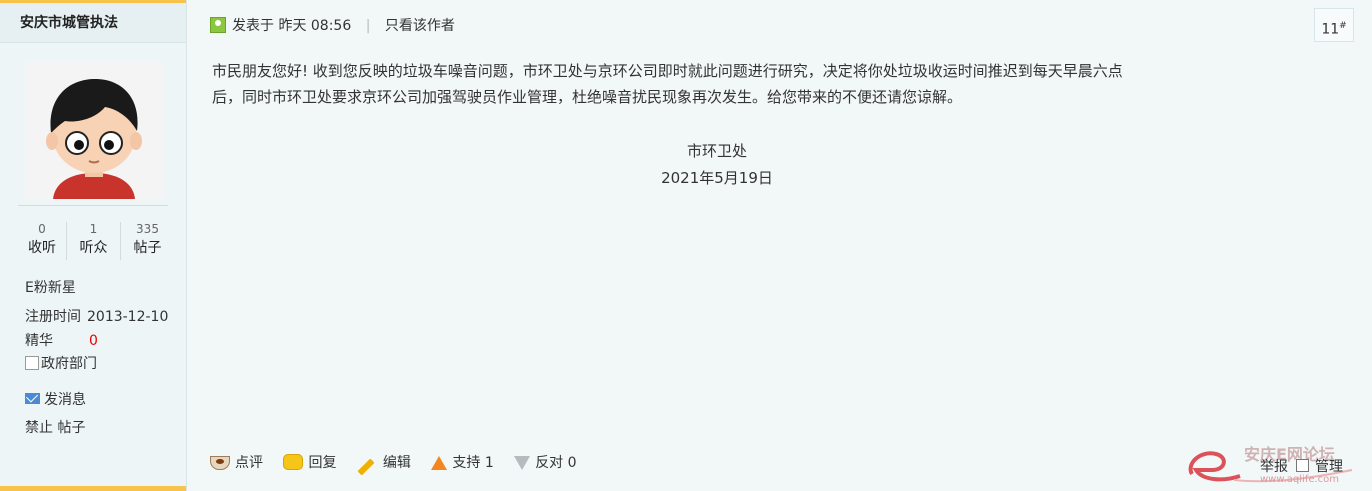 The height and width of the screenshot is (491, 1372). I want to click on group-badge-alt: 政府部门, so click(69, 364).